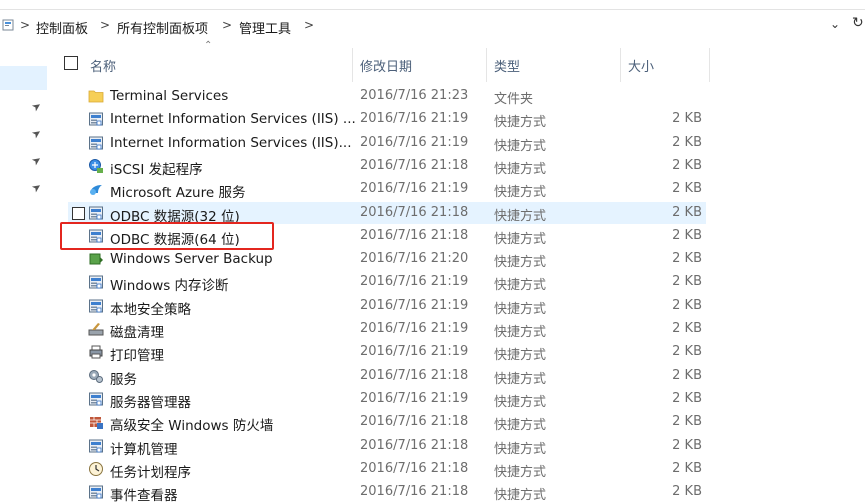 The height and width of the screenshot is (504, 865). What do you see at coordinates (162, 27) in the screenshot?
I see `breadcrumb-item-all-control-panel-items: 所有控制面板项` at bounding box center [162, 27].